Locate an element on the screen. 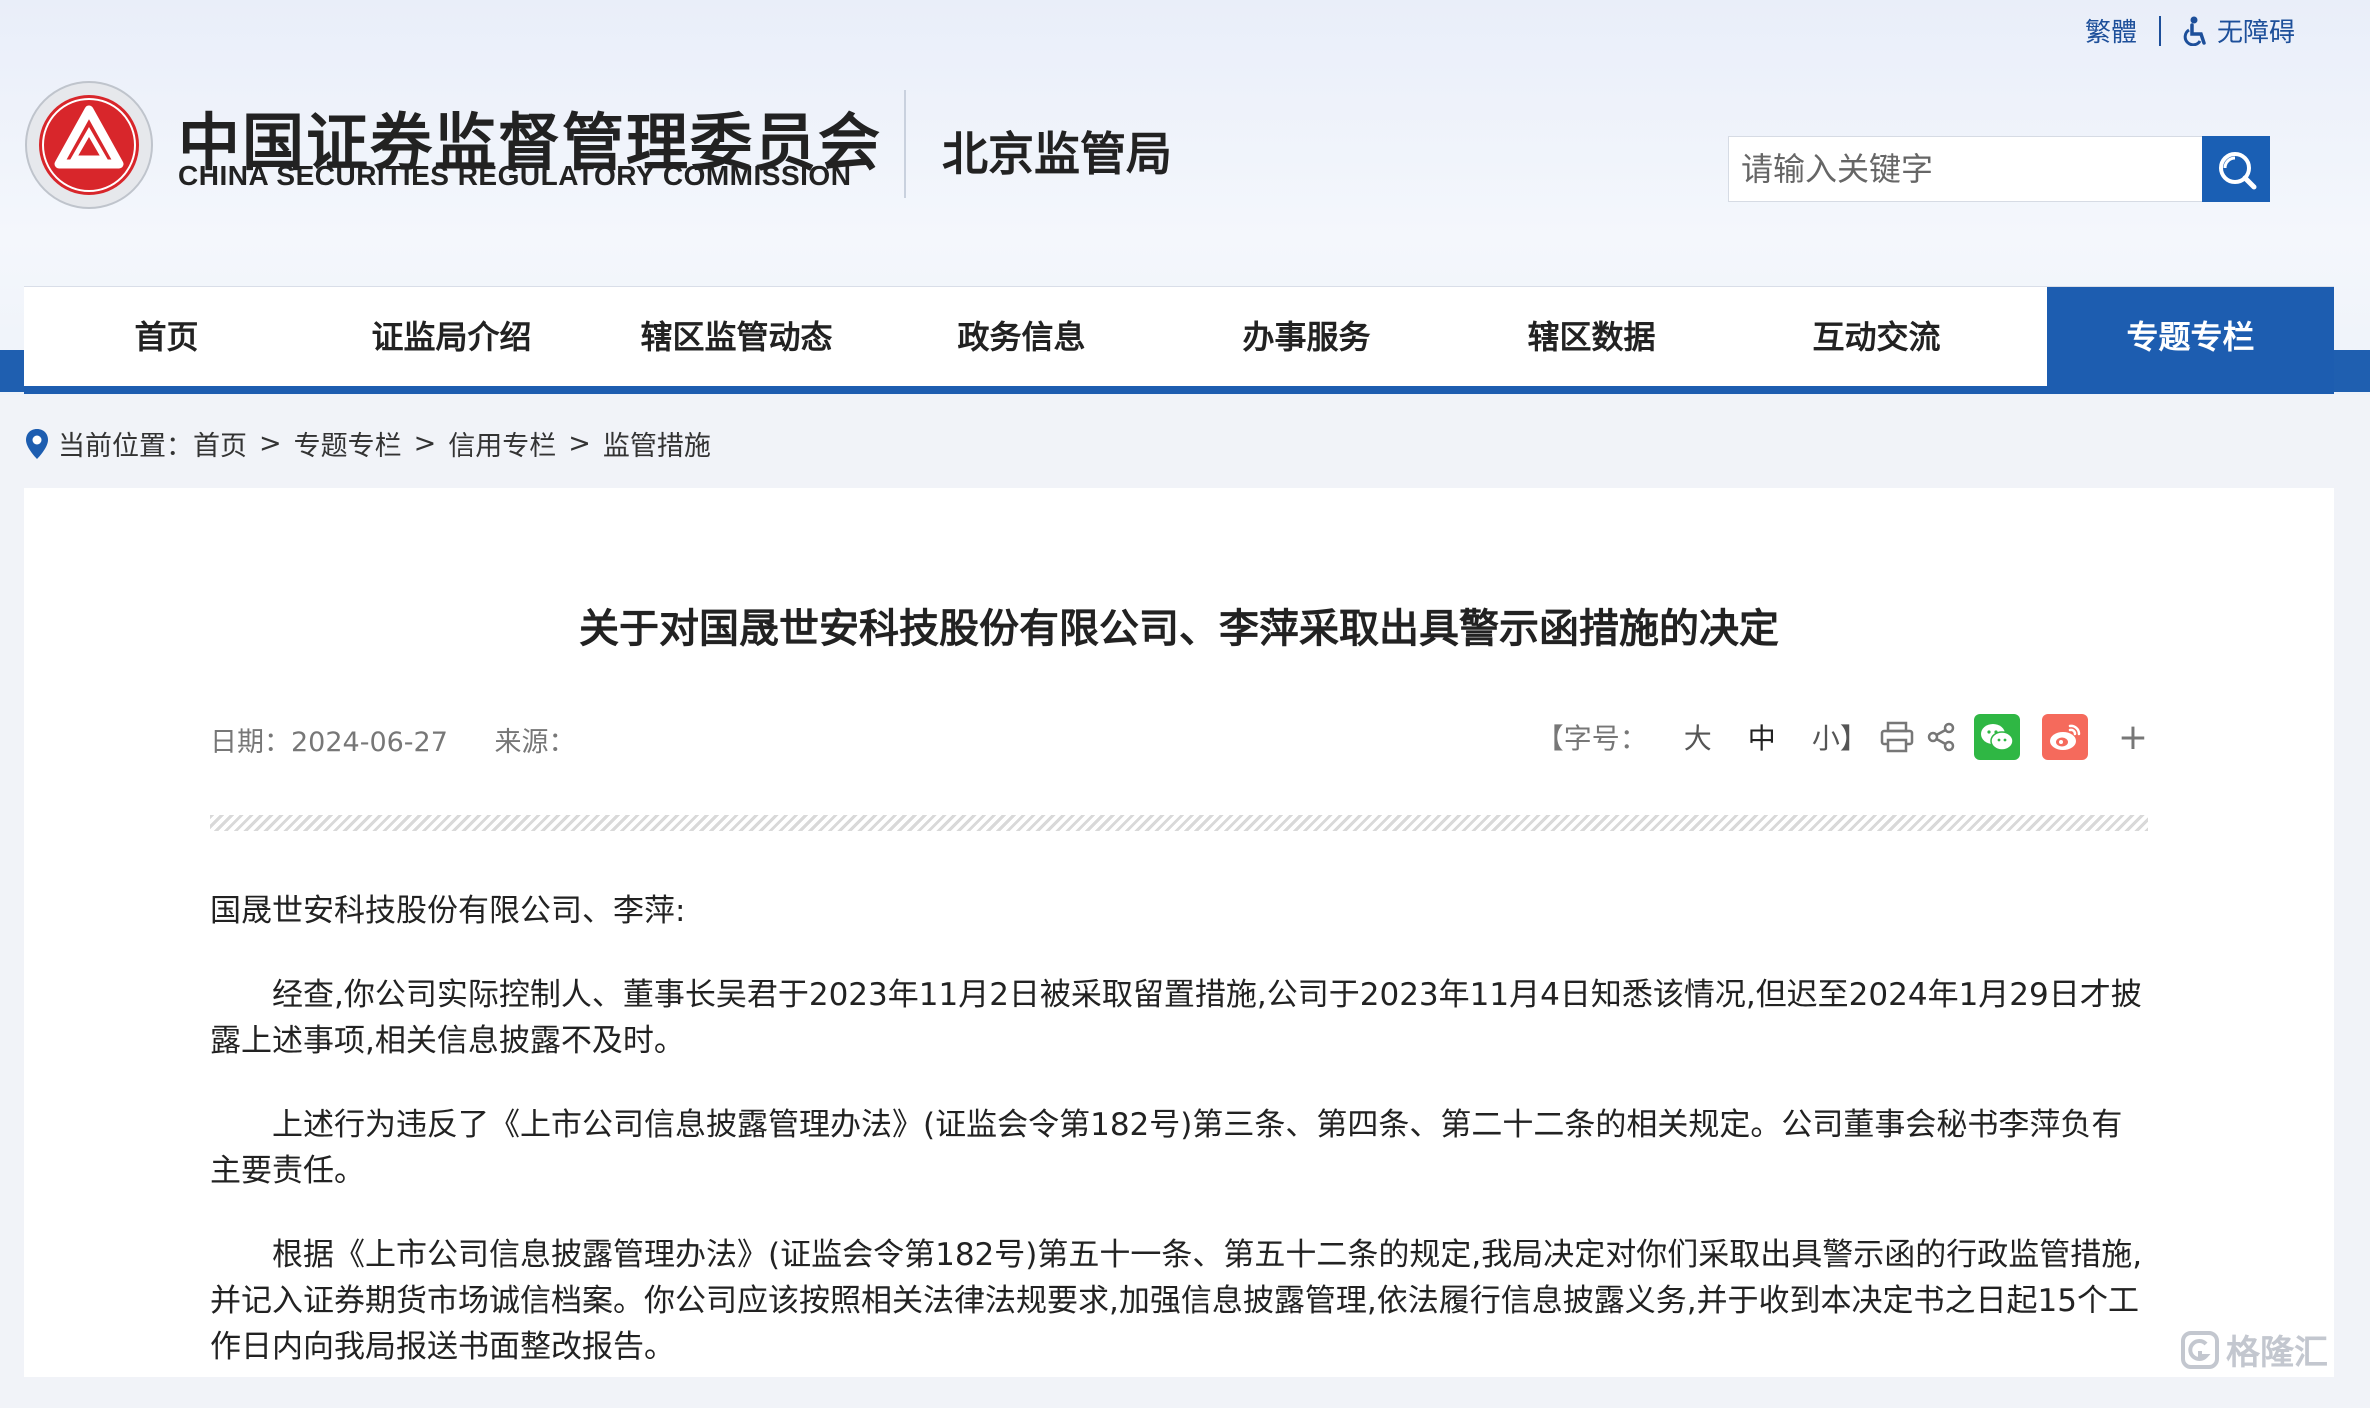 This screenshot has width=2370, height=1408. more-share-button: + is located at coordinates (2133, 737).